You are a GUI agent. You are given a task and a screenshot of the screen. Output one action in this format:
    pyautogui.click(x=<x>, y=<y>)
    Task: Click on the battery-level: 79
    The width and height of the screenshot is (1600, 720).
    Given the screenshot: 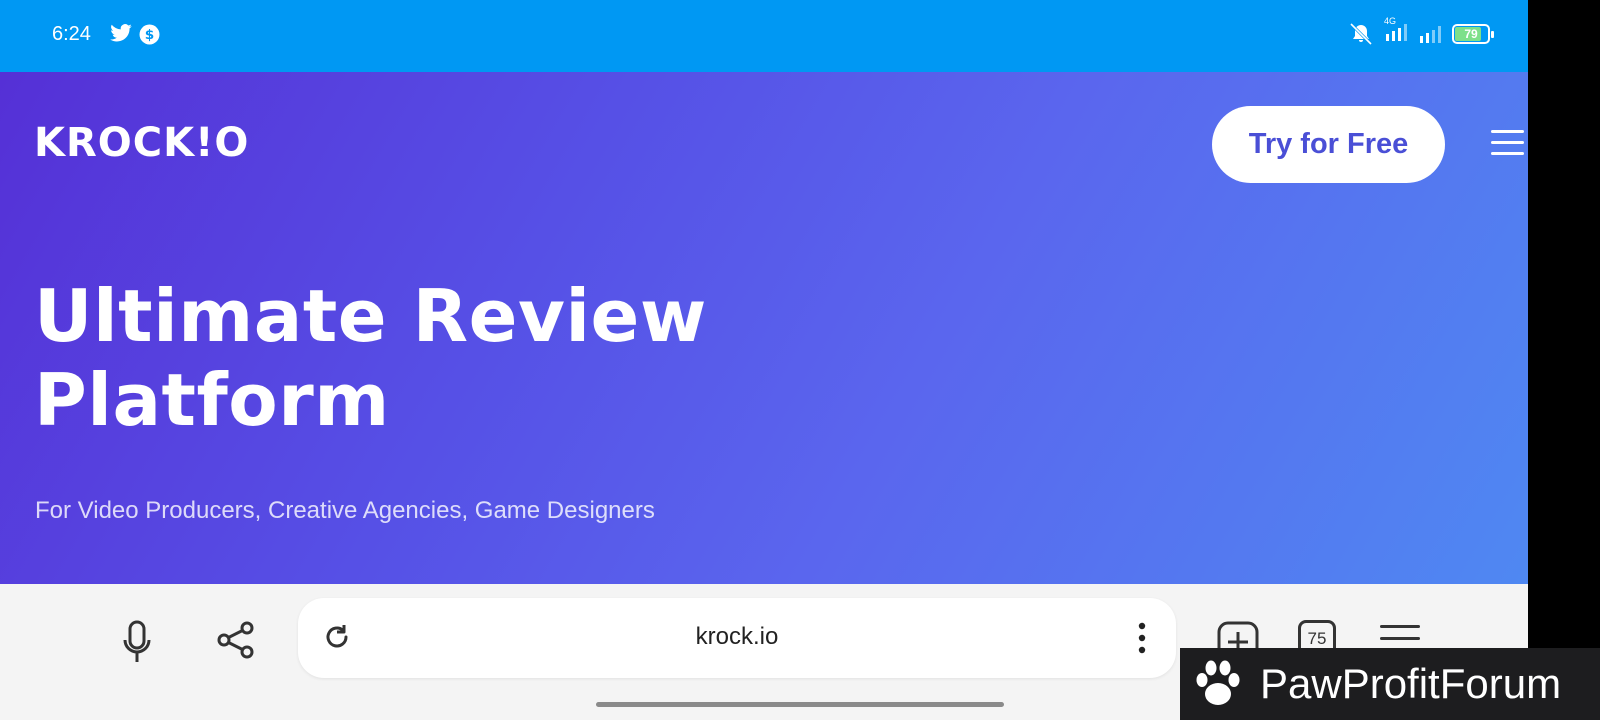 What is the action you would take?
    pyautogui.click(x=1471, y=34)
    